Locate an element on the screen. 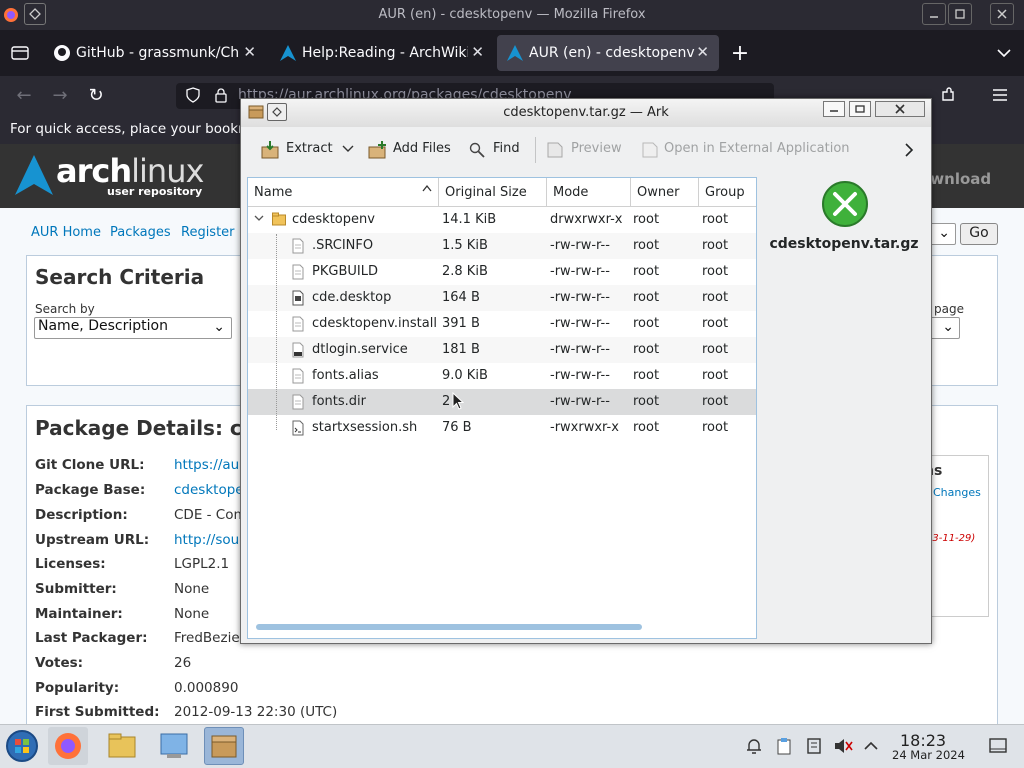 This screenshot has height=768, width=1024. taskbar-terminal-icon is located at coordinates (174, 746).